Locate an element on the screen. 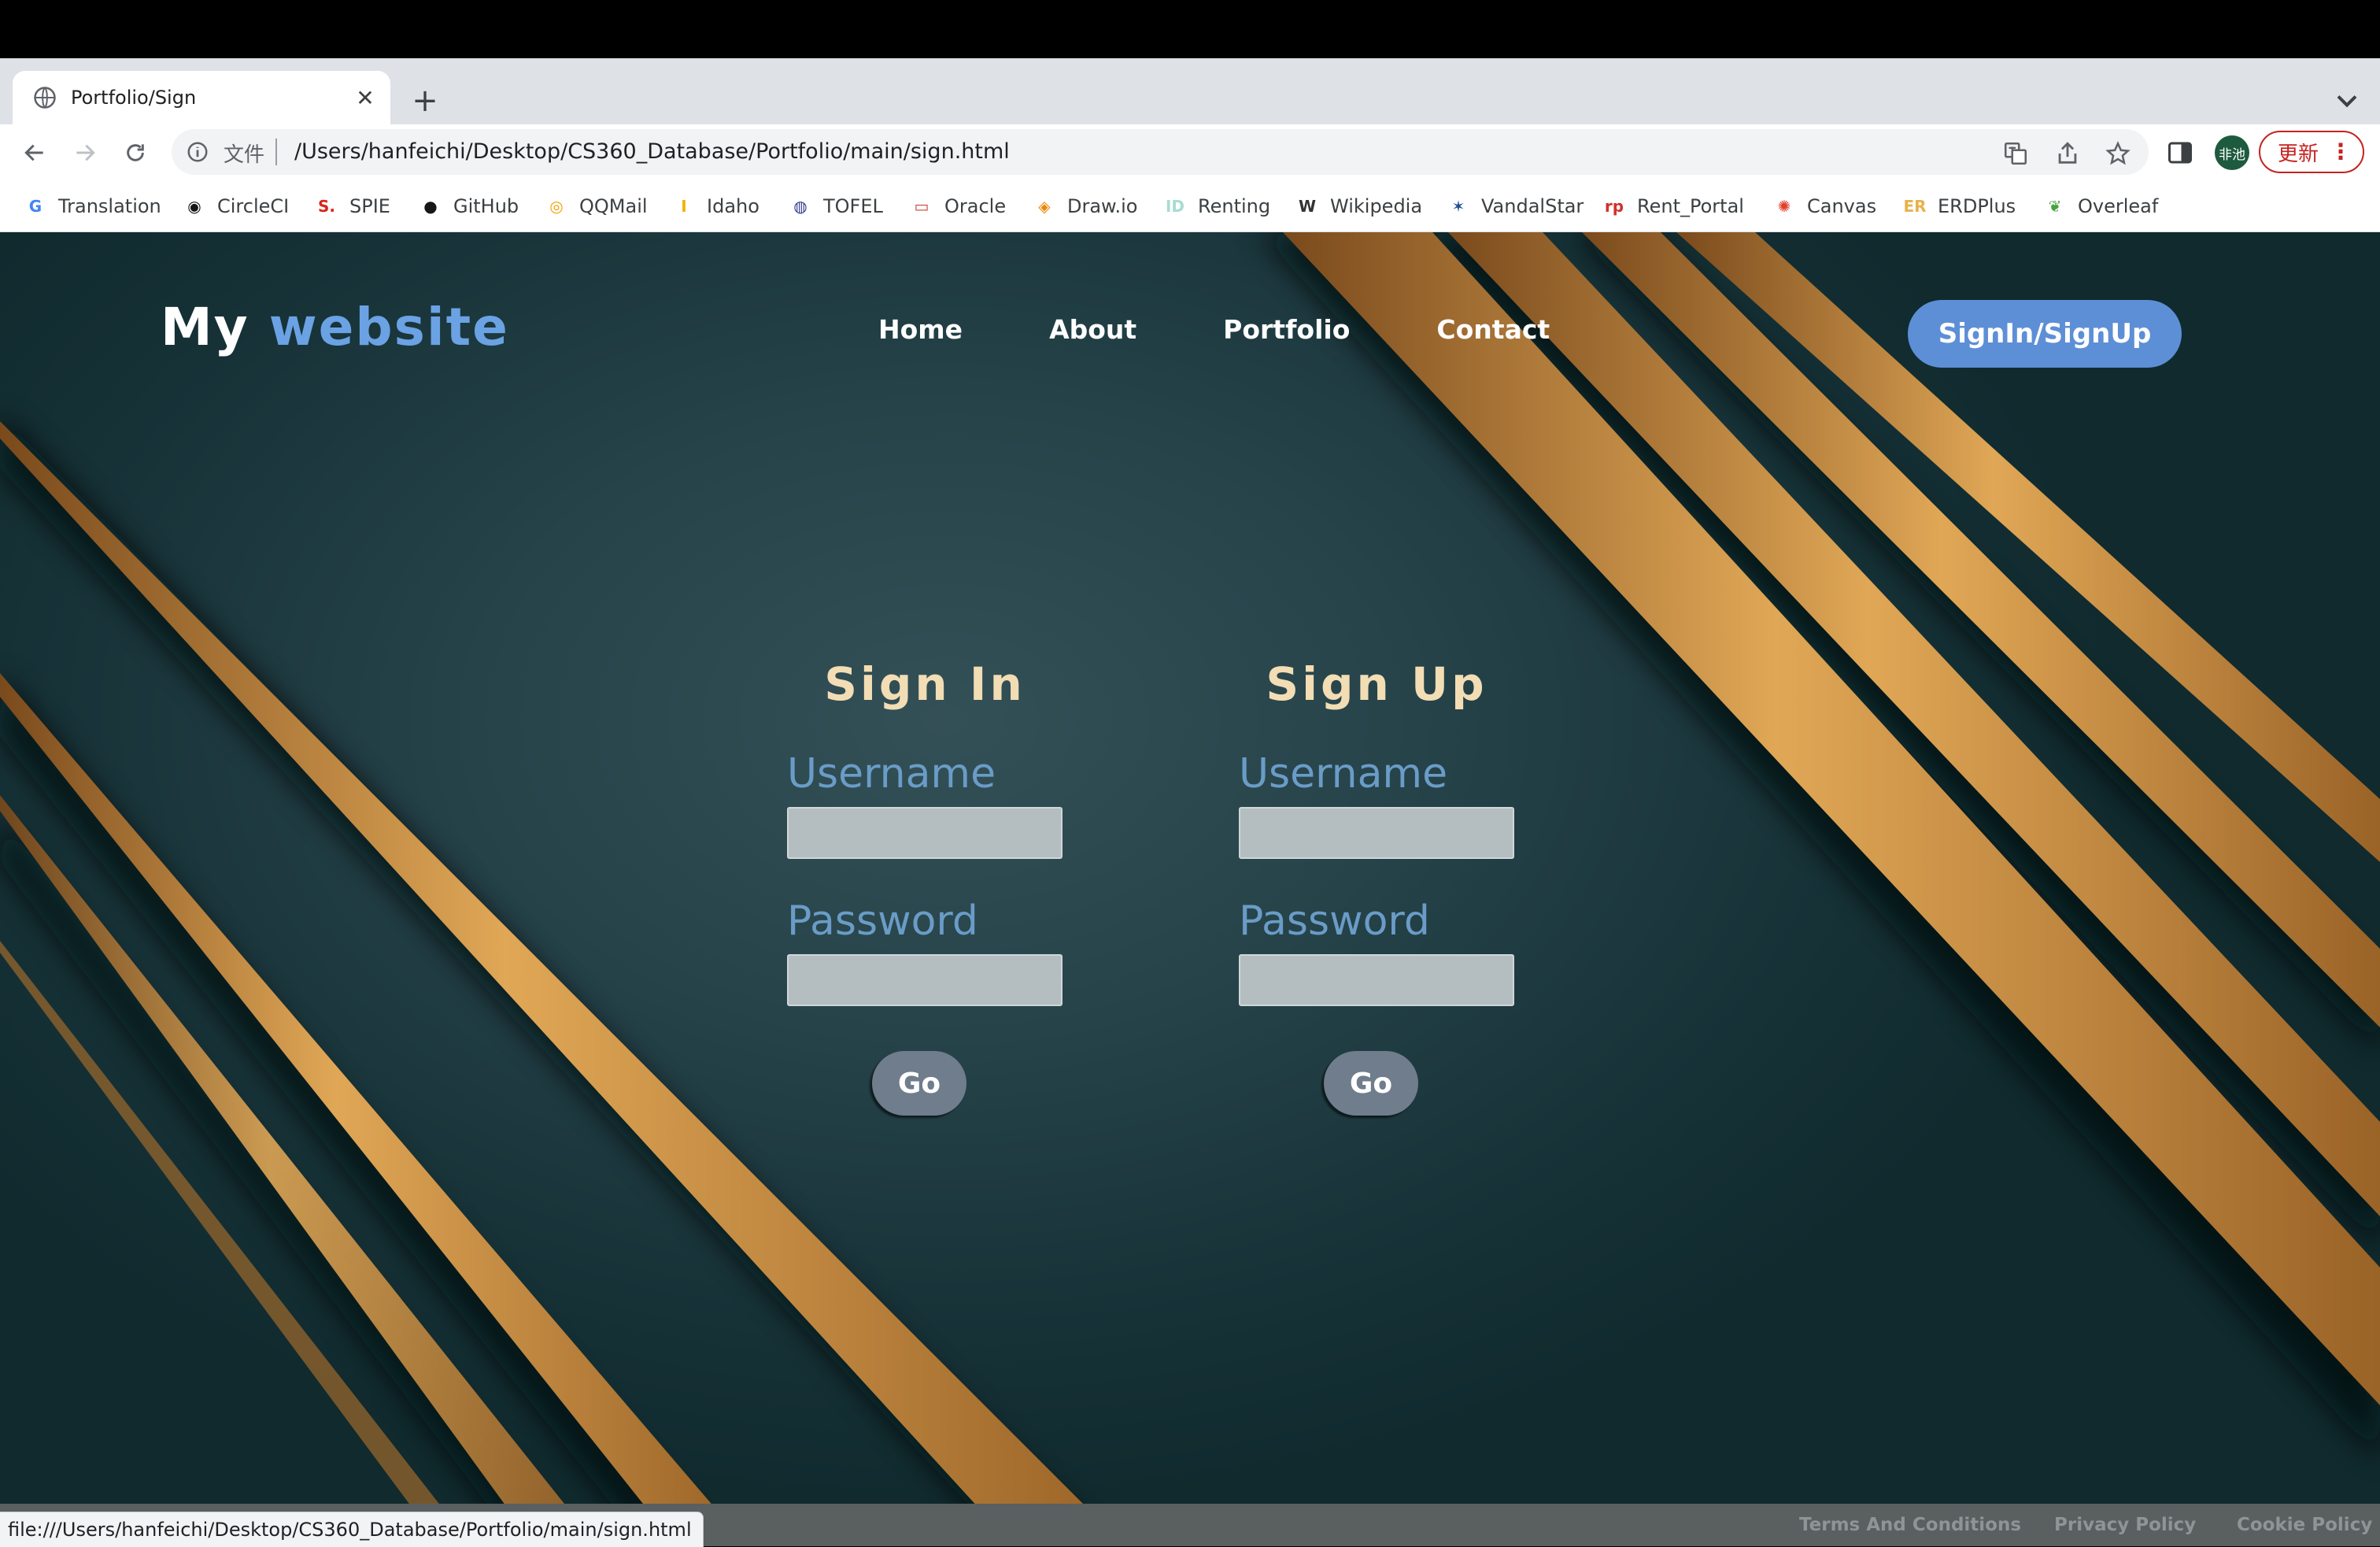  bookmark-vandalstar: ✶ VandalStar is located at coordinates (1515, 206).